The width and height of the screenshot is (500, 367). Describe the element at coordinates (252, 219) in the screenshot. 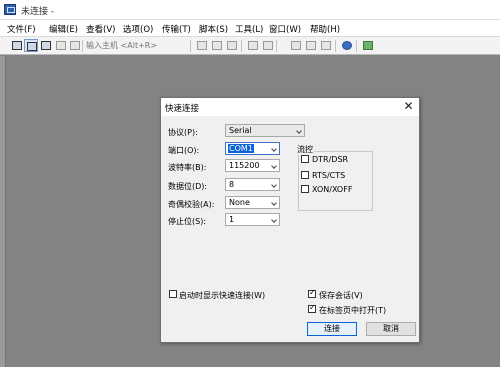

I see `stop-bits-select: 1` at that location.